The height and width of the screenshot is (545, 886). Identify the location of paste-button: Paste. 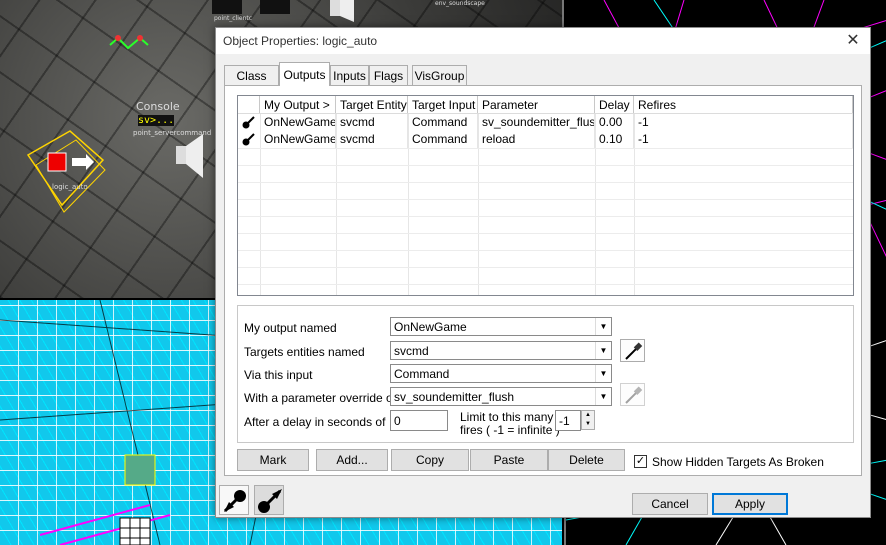
(509, 460).